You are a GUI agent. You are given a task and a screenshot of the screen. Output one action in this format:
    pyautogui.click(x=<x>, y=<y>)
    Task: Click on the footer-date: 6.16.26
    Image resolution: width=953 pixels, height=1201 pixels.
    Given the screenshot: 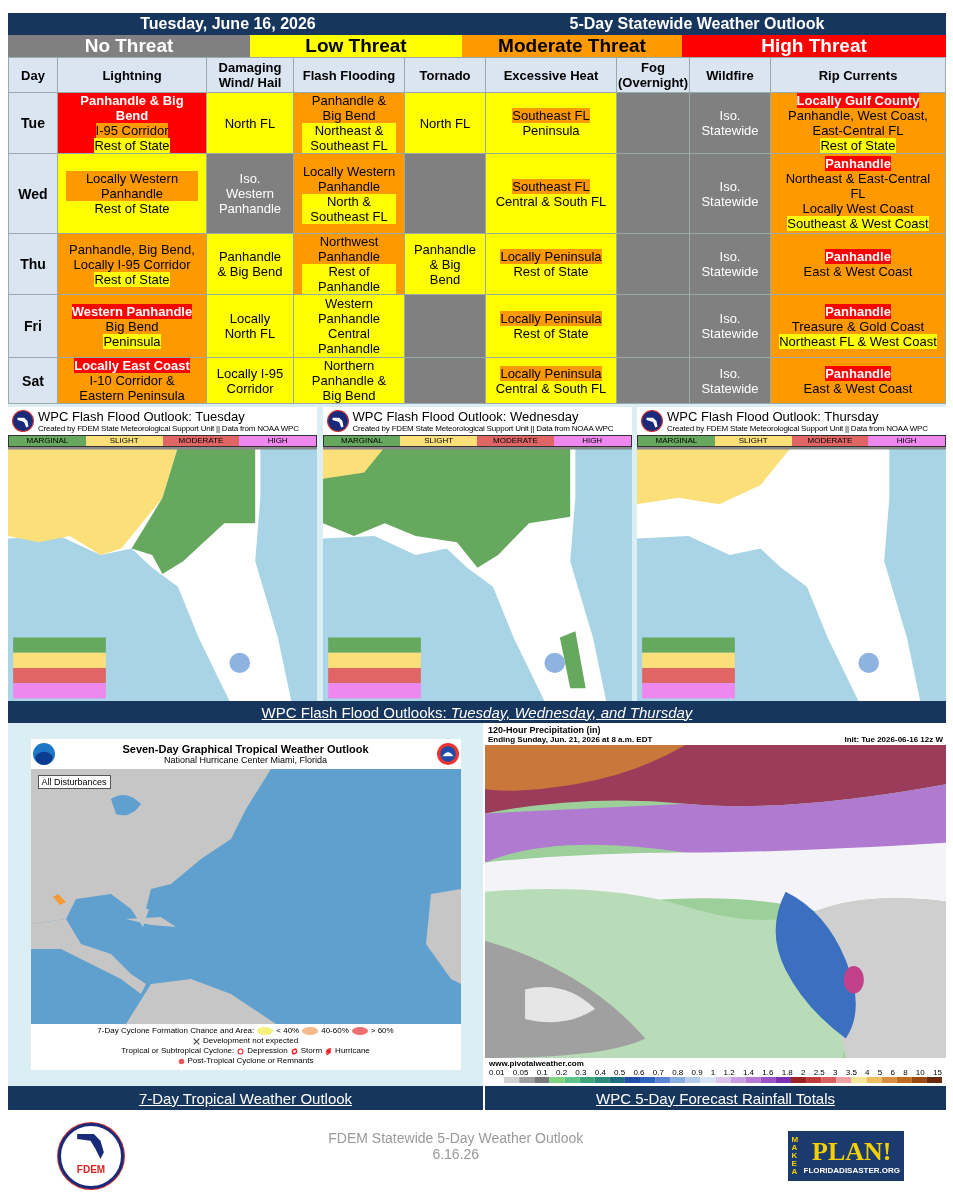 What is the action you would take?
    pyautogui.click(x=456, y=1154)
    